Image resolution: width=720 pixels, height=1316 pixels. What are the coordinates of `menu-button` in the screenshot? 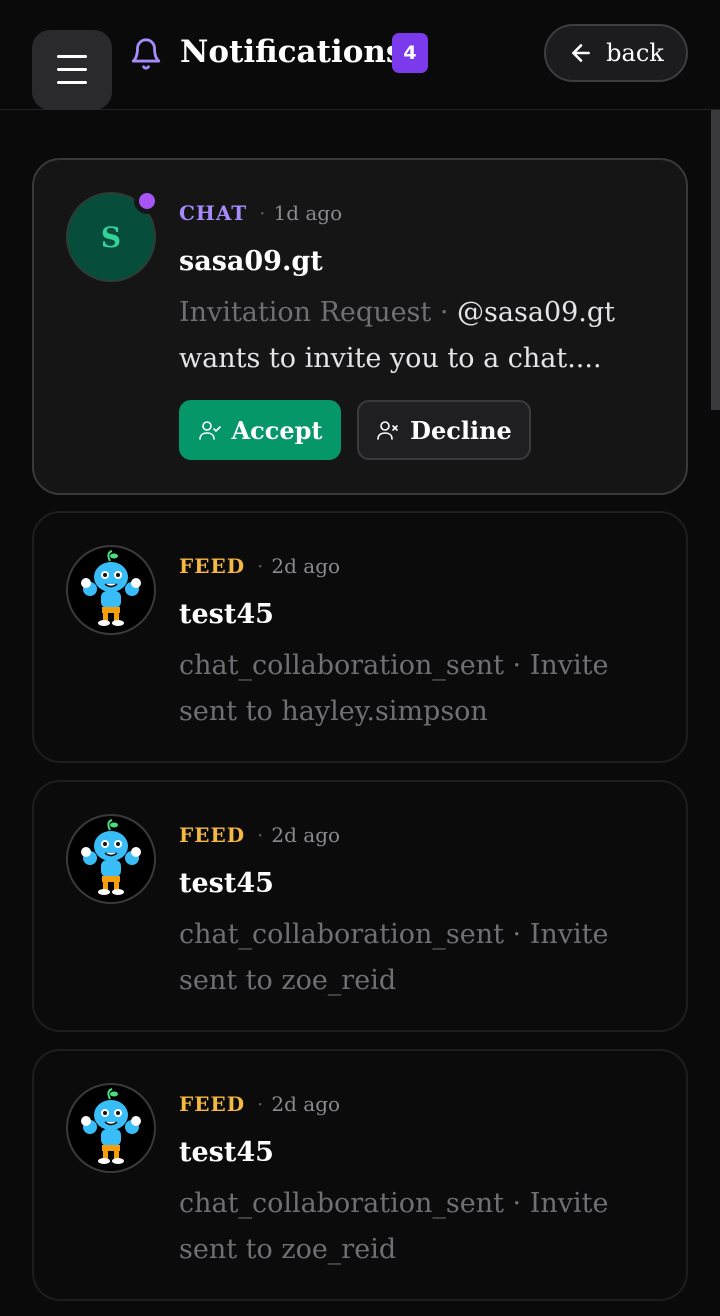 It's located at (72, 70).